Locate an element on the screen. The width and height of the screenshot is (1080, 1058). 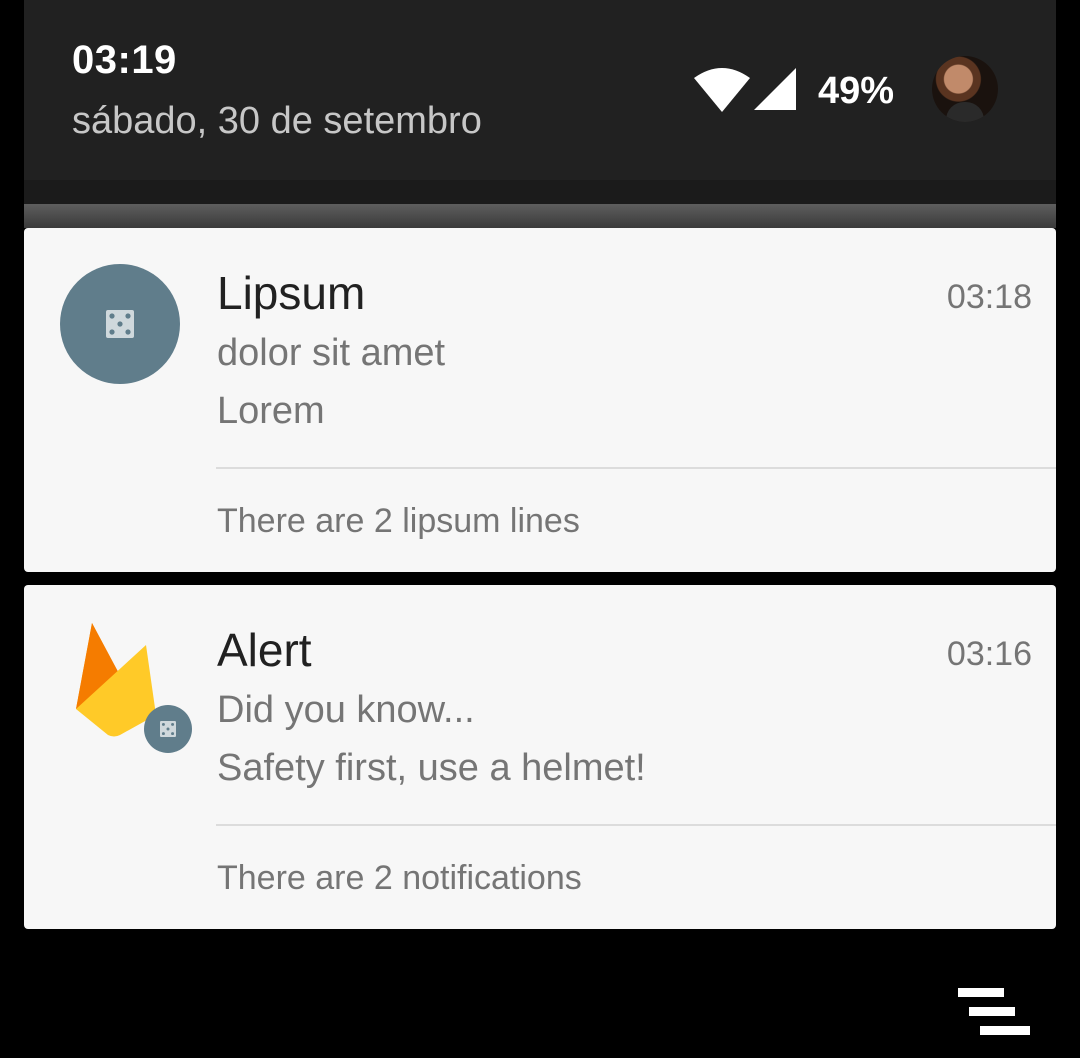
notification-time: 03:16 is located at coordinates (989, 654).